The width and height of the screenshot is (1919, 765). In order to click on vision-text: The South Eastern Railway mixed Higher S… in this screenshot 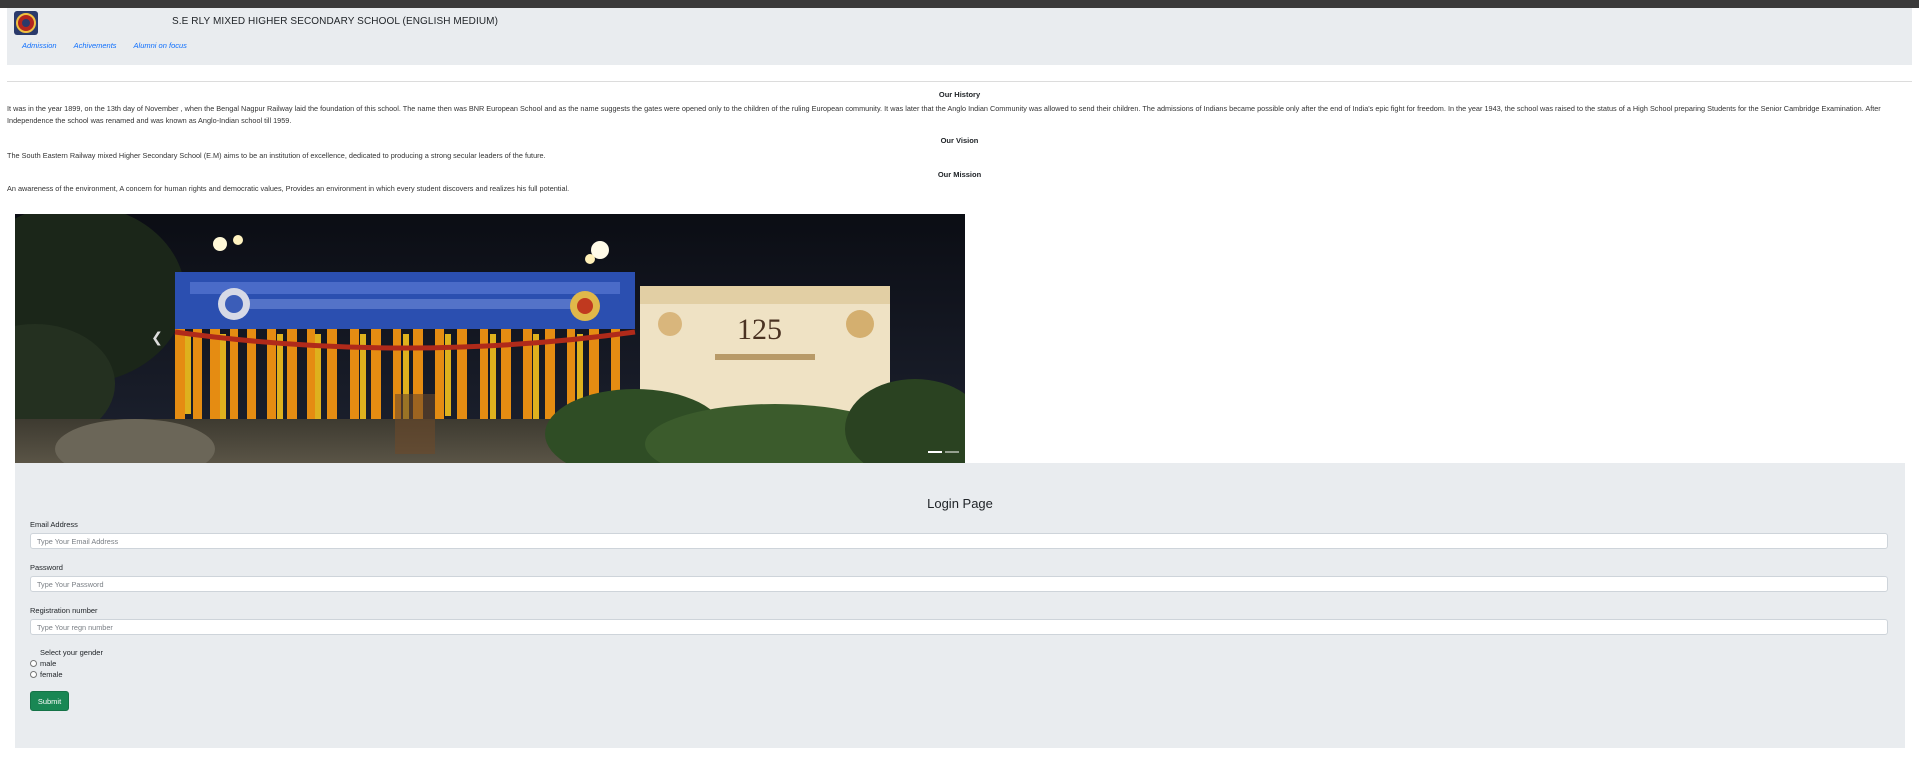, I will do `click(276, 155)`.